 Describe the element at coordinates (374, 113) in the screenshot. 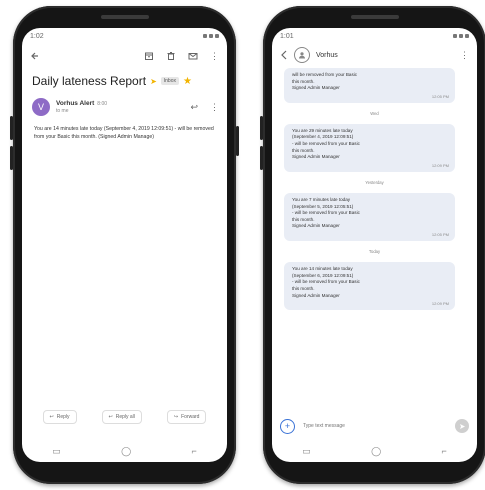

I see `date-separator: Wed` at that location.